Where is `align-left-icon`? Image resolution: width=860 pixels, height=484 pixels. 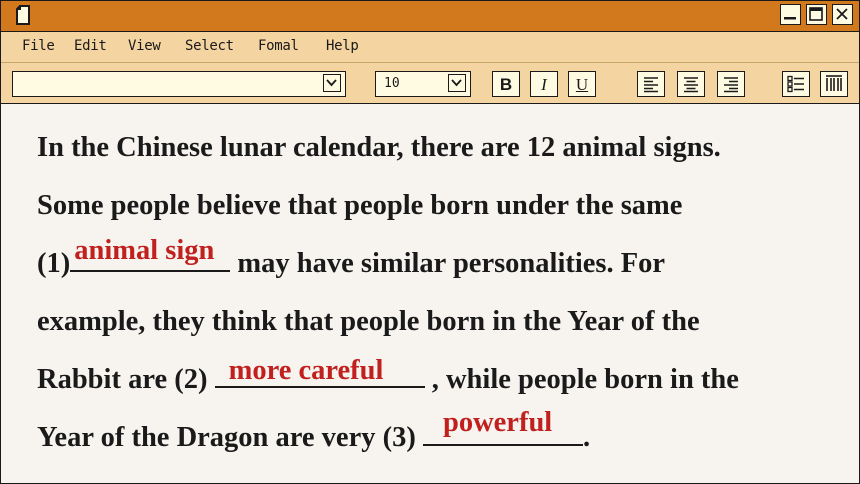 align-left-icon is located at coordinates (651, 85).